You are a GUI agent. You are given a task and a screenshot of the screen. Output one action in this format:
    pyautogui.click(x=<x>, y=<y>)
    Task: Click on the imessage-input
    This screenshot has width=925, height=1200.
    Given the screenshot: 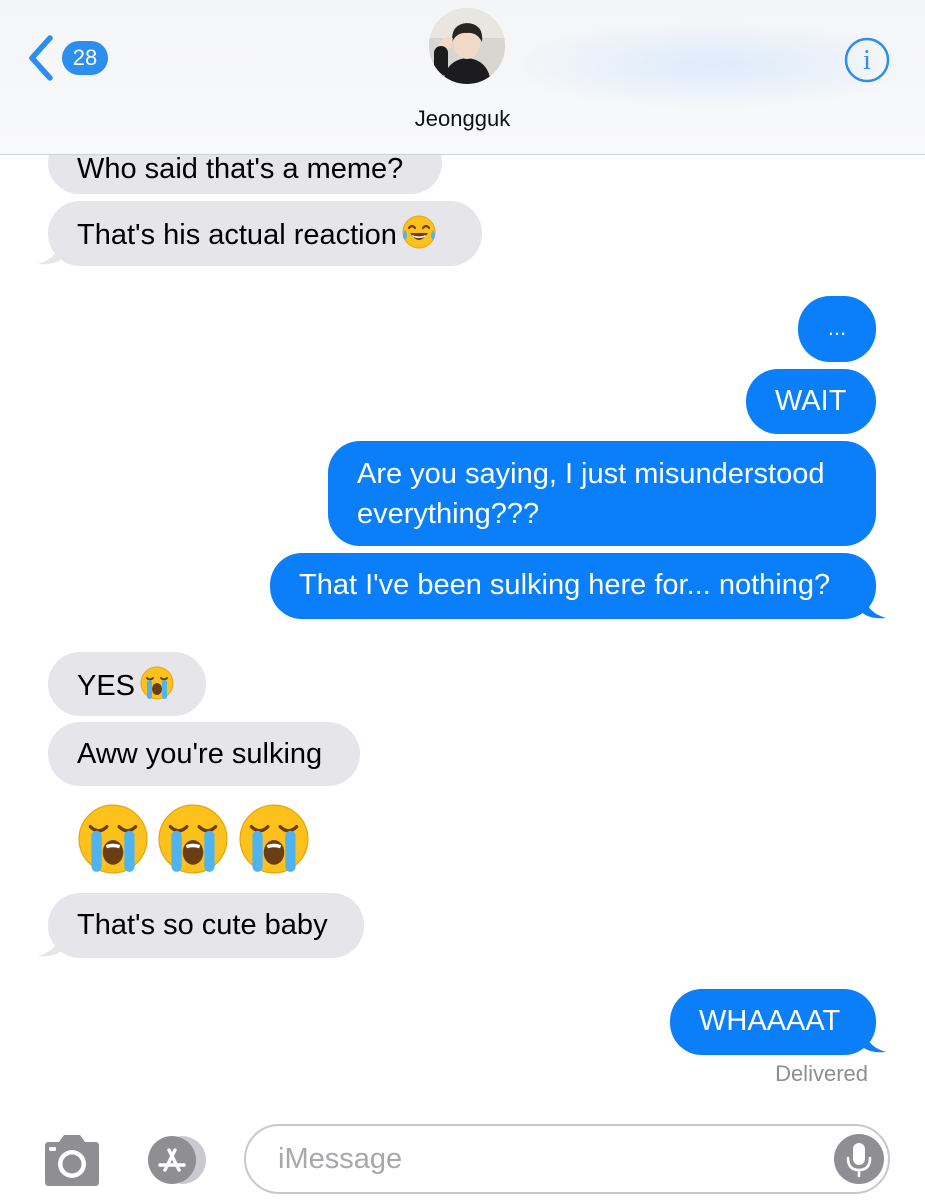 What is the action you would take?
    pyautogui.click(x=548, y=1159)
    